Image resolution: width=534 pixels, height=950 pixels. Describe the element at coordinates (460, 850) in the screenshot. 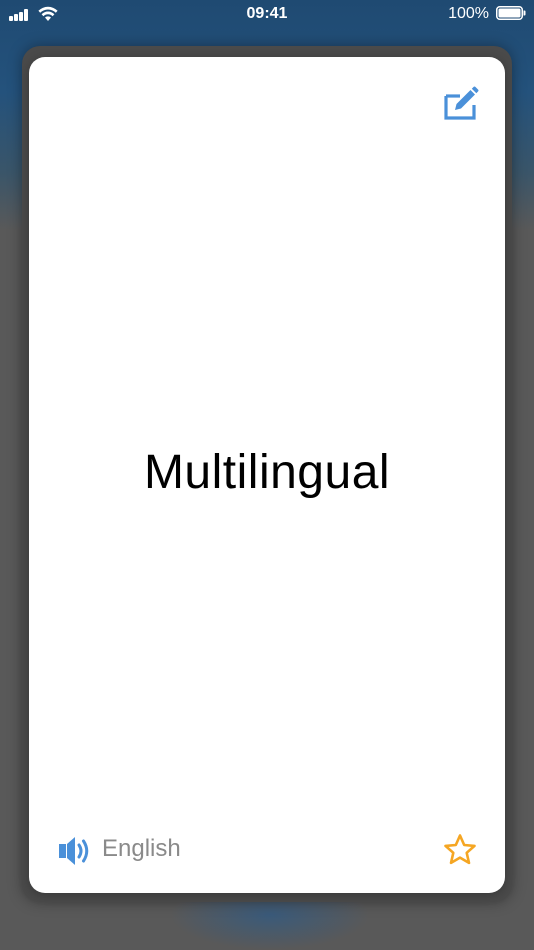

I see `star-outline-icon` at that location.